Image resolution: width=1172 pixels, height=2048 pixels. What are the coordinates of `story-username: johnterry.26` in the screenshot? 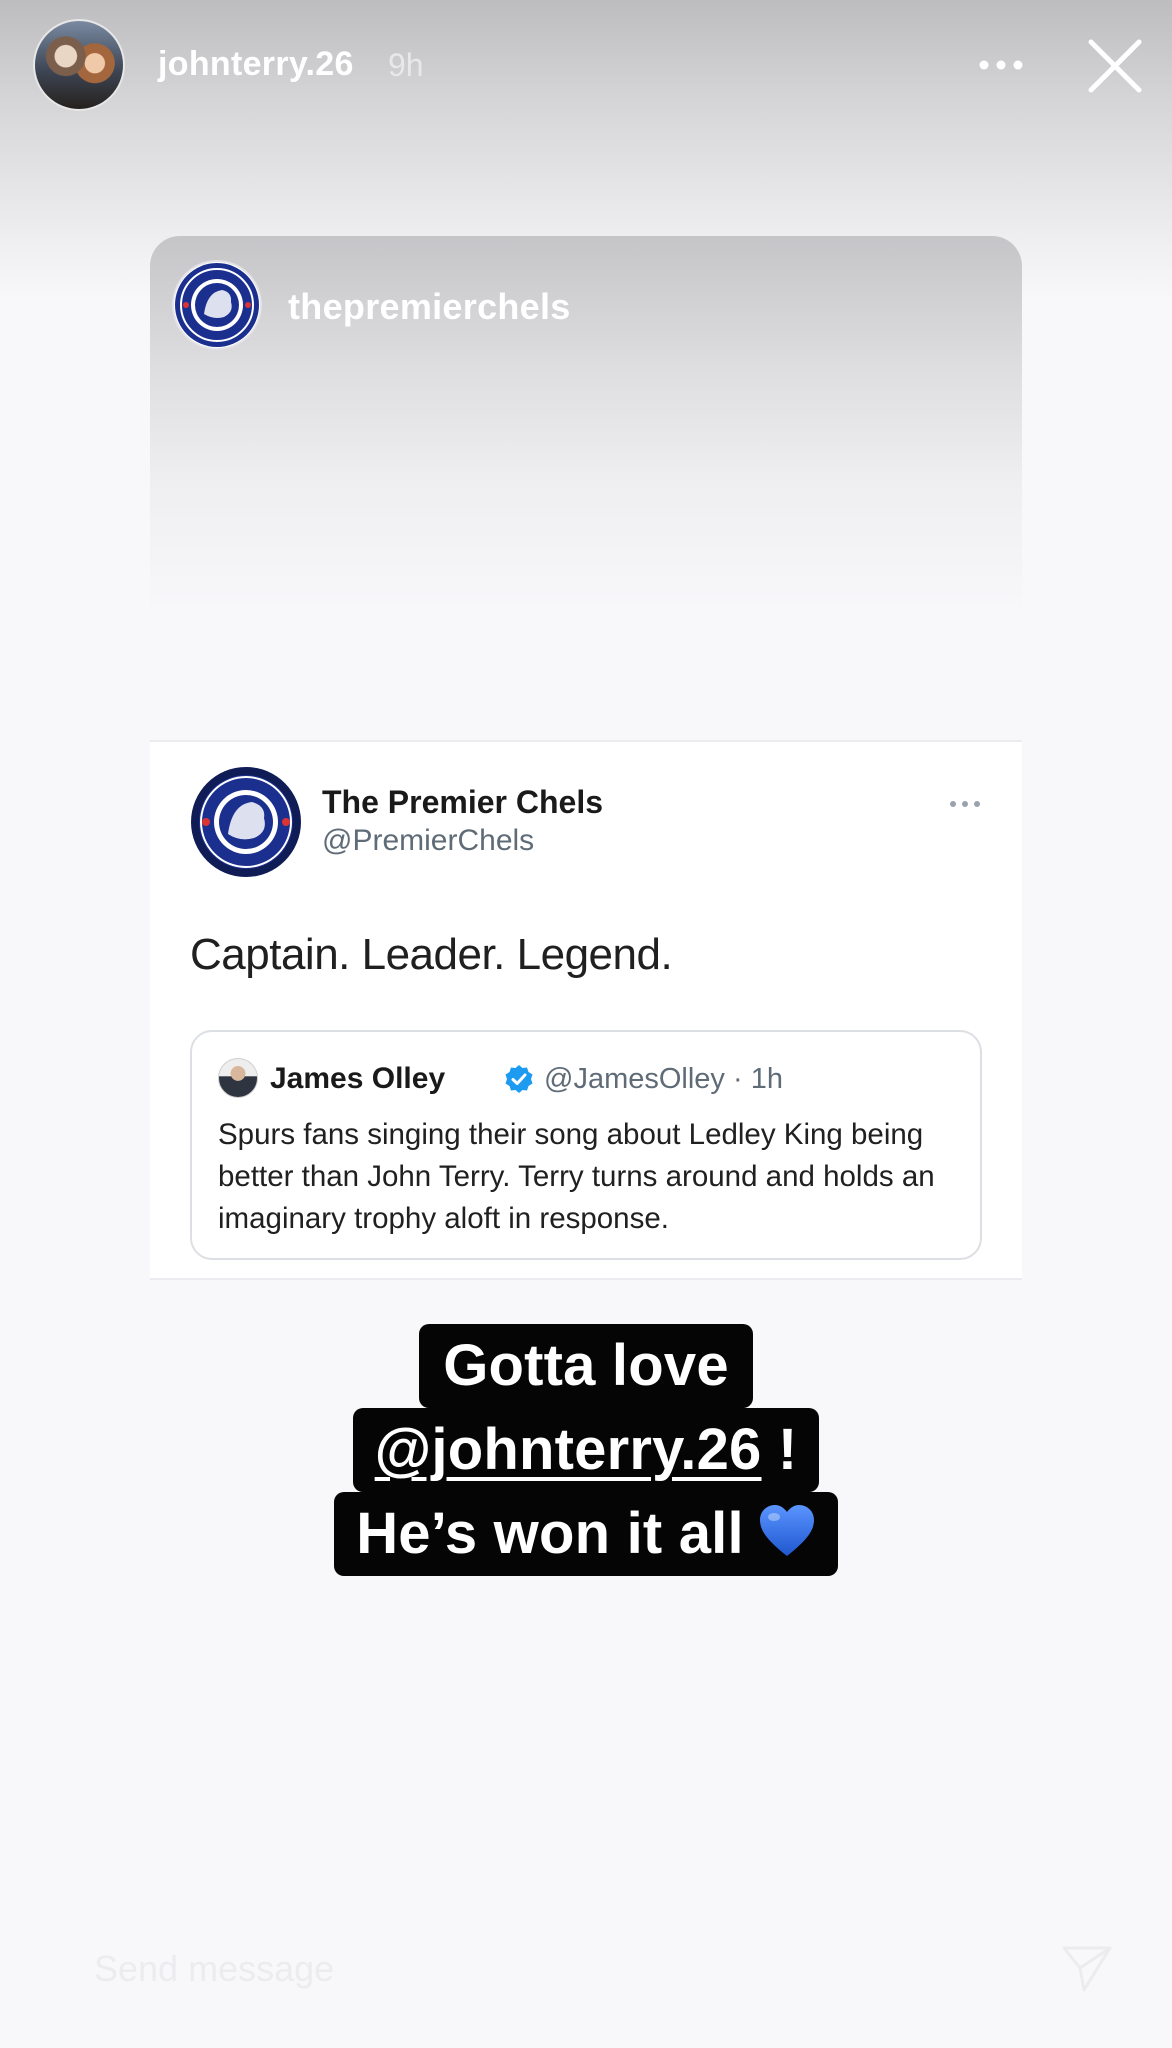 It's located at (256, 64).